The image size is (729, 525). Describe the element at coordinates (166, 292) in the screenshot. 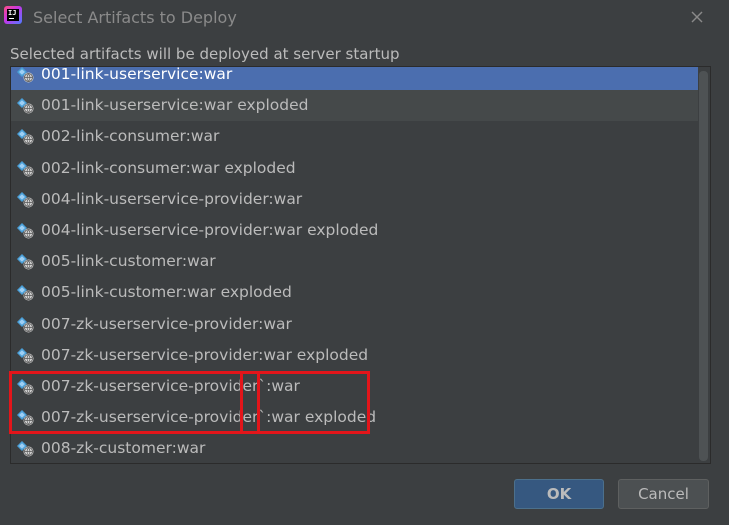

I see `artifact-label: 005-link-customer:war exploded` at that location.